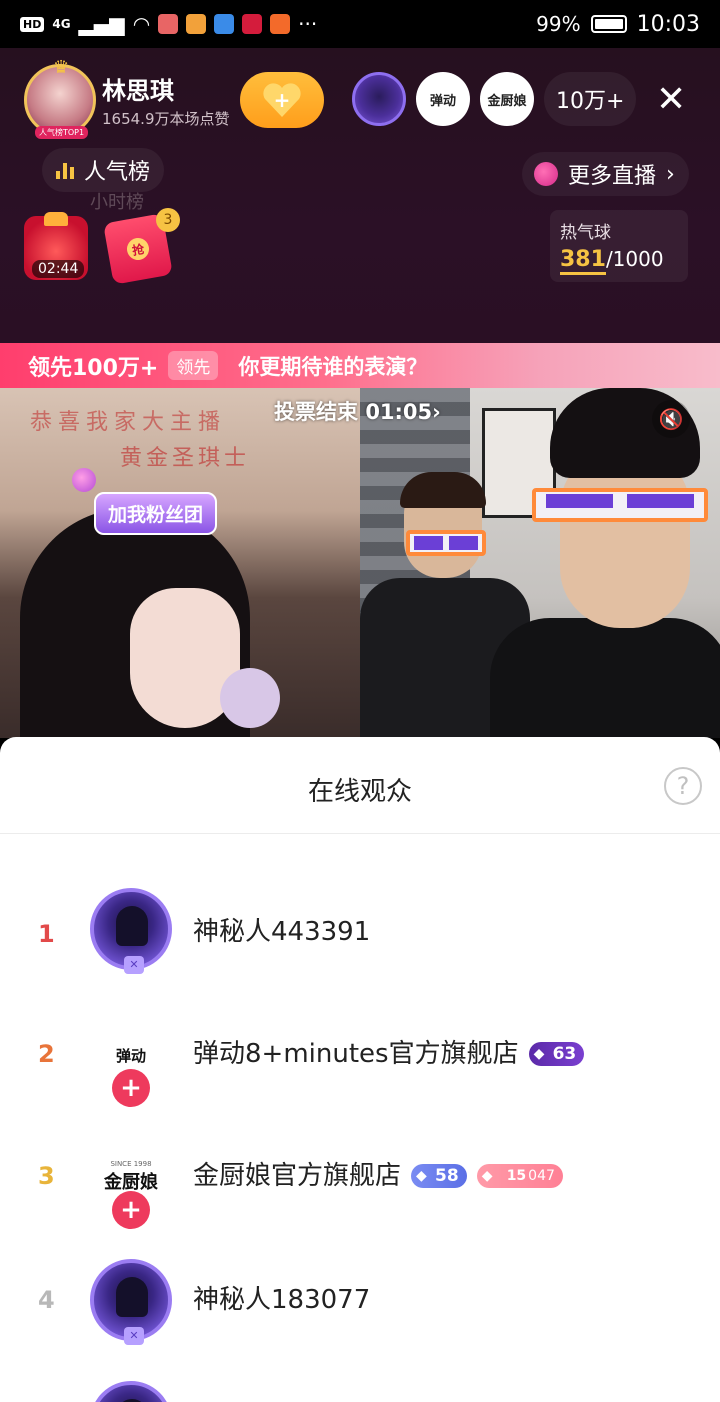 Image resolution: width=720 pixels, height=1402 pixels. Describe the element at coordinates (185, 458) in the screenshot. I see `wall-banner-text2: 黄金圣琪士` at that location.